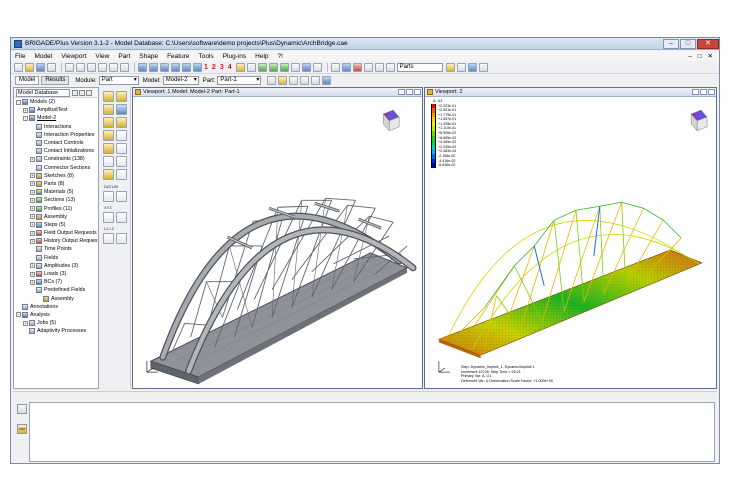 The height and width of the screenshot is (500, 730). Describe the element at coordinates (56, 249) in the screenshot. I see `tree-item: Time Points` at that location.